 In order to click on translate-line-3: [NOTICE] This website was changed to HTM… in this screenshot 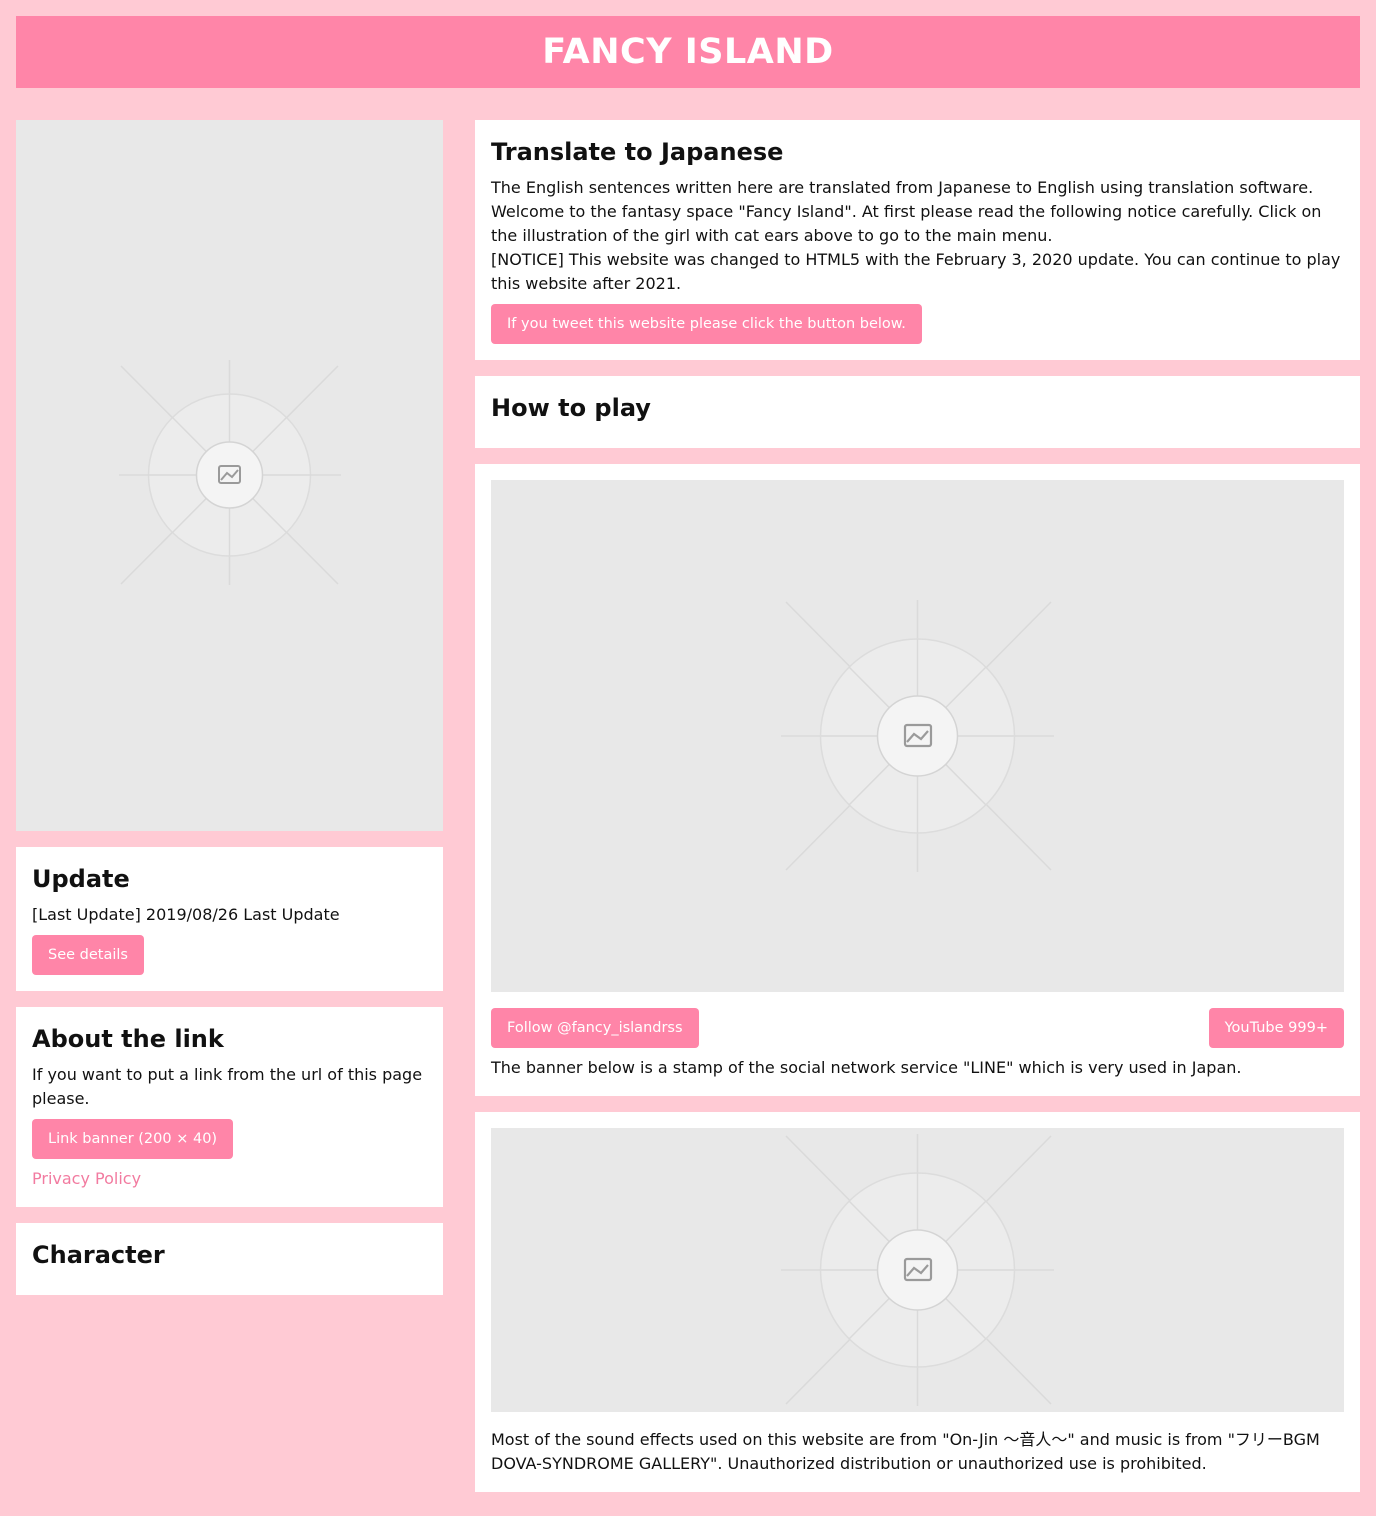, I will do `click(916, 271)`.